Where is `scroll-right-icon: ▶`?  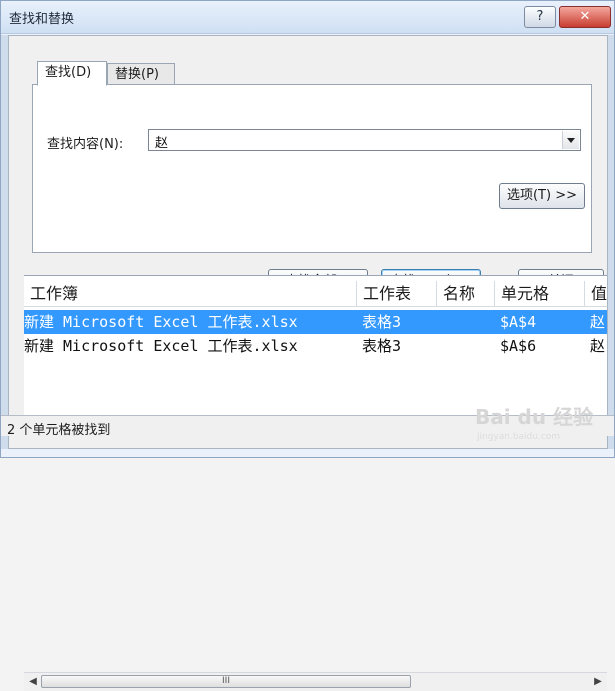
scroll-right-icon: ▶ is located at coordinates (598, 682).